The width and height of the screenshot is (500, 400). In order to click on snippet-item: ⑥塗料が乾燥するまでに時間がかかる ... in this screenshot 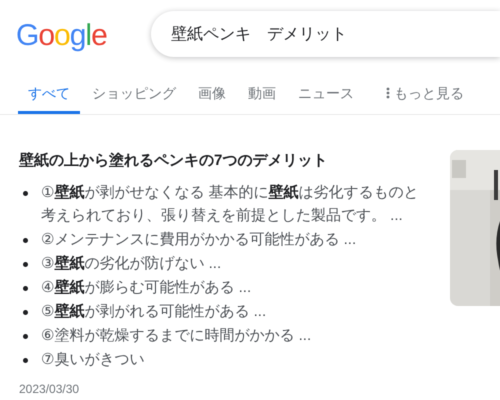, I will do `click(176, 336)`.